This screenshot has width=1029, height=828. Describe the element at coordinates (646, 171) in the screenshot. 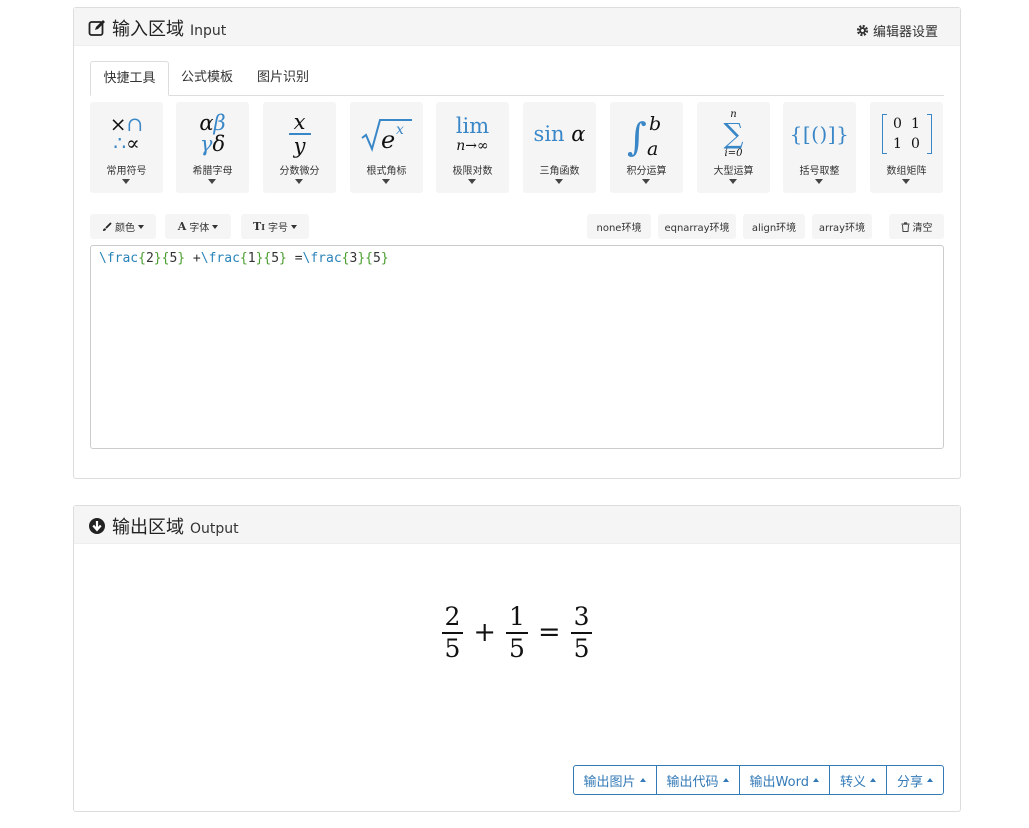

I see `tool-label: 积分运算` at that location.